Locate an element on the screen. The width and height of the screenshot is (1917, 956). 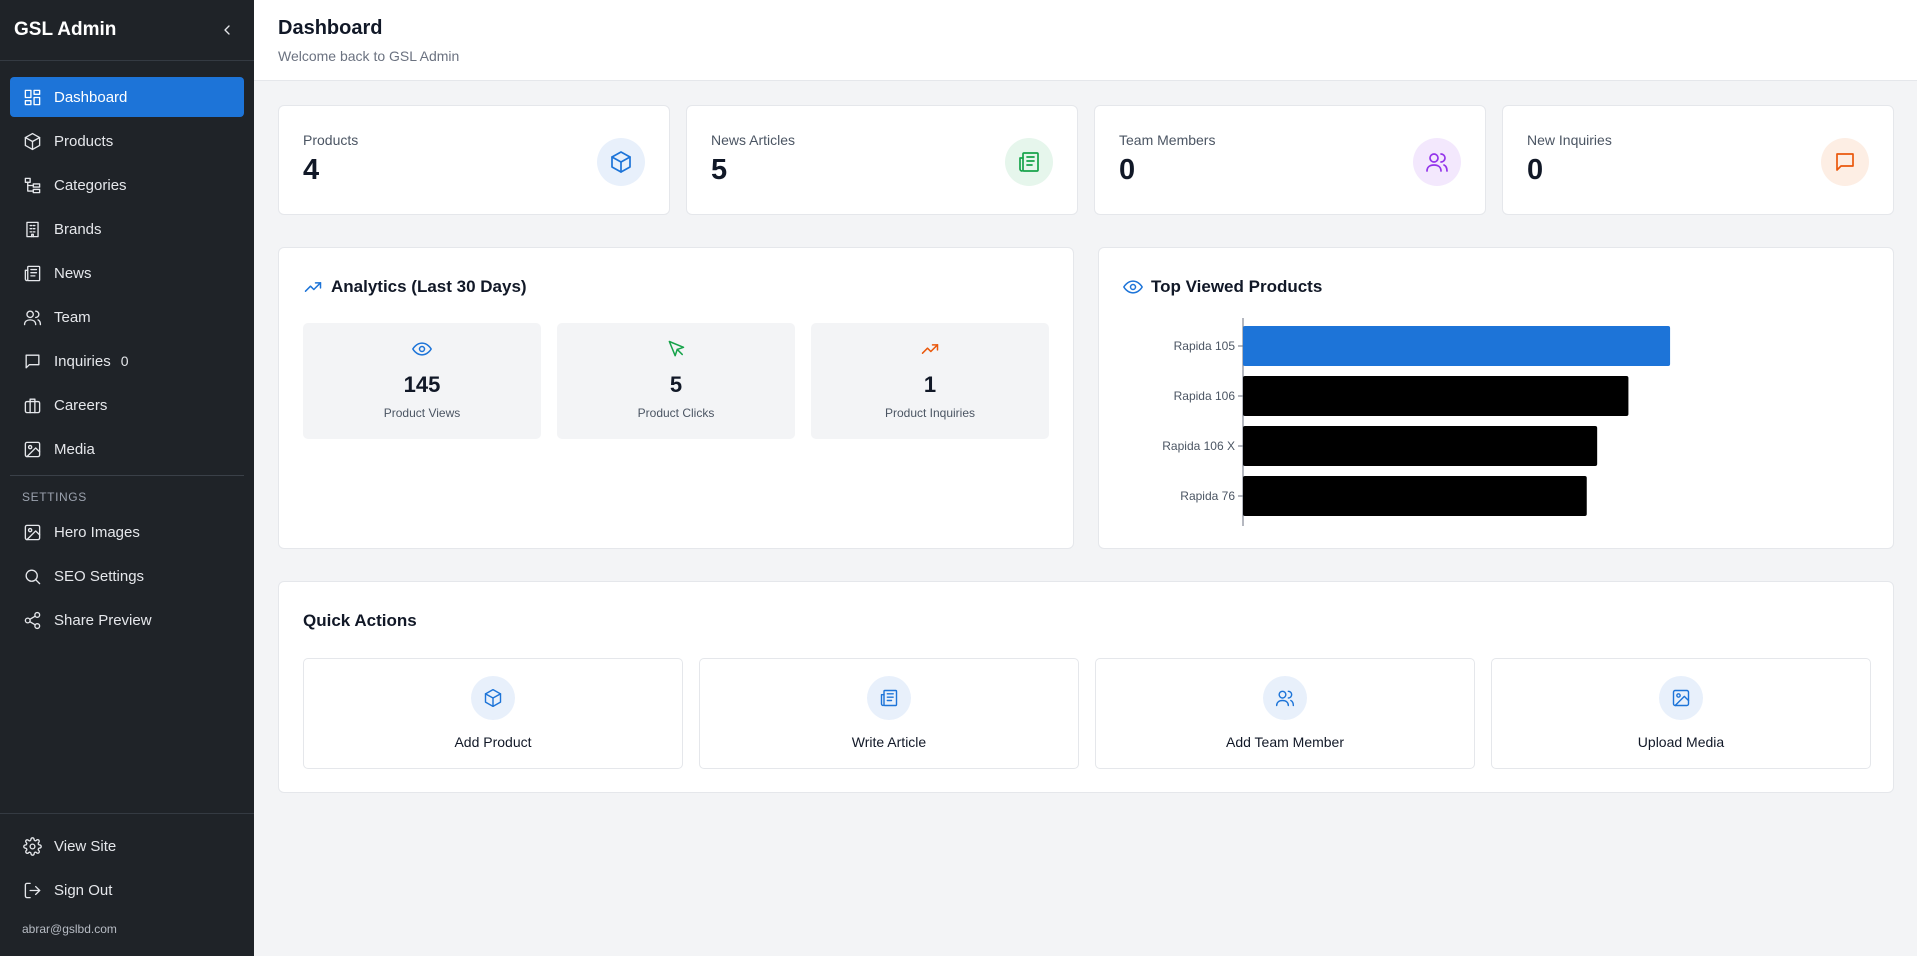
chart-tick-label: Rapida 106 is located at coordinates (1205, 396).